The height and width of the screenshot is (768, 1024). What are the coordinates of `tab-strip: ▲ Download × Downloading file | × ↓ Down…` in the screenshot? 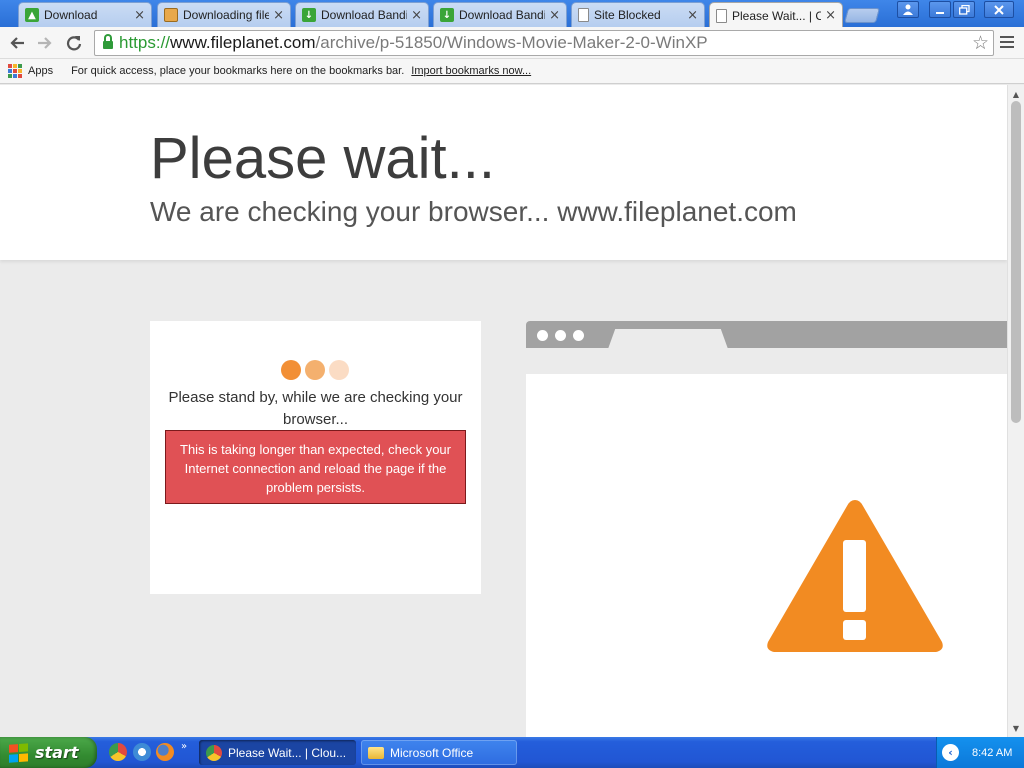 It's located at (512, 14).